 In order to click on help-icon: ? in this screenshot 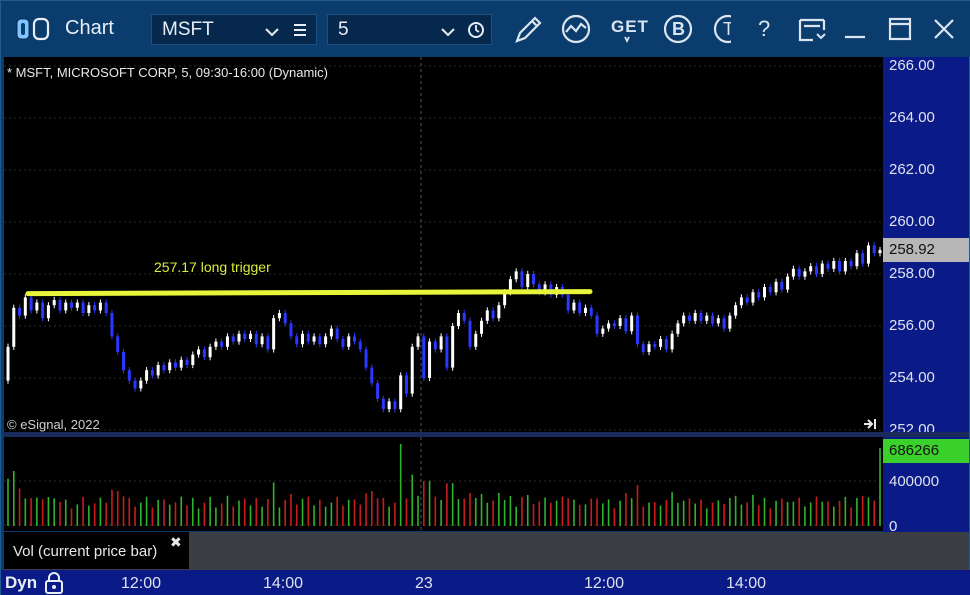, I will do `click(770, 29)`.